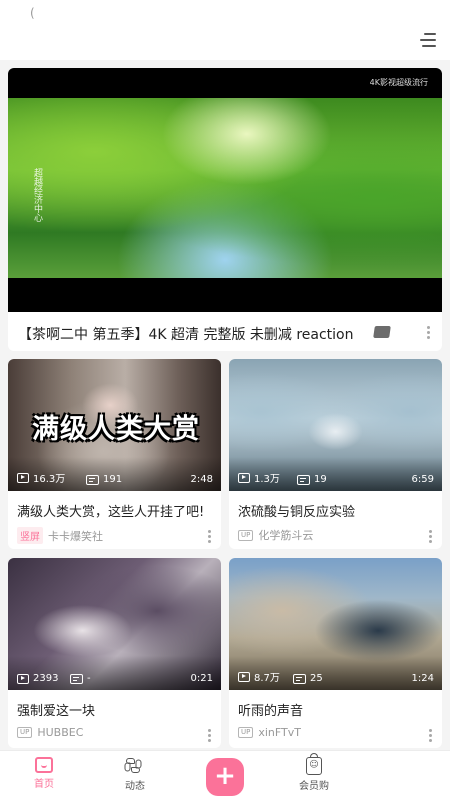 This screenshot has width=450, height=800. What do you see at coordinates (44, 784) in the screenshot?
I see `nav-home-label: 首页` at bounding box center [44, 784].